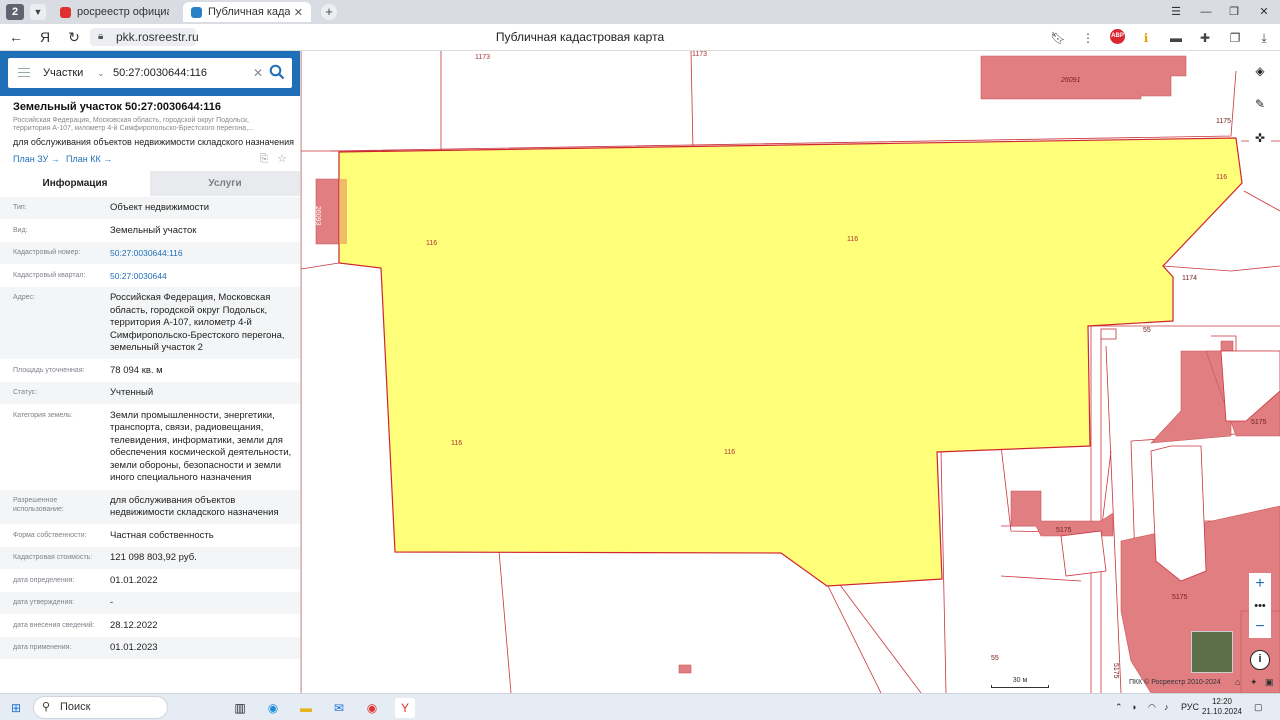 Image resolution: width=1280 pixels, height=720 pixels. What do you see at coordinates (112, 602) in the screenshot?
I see `property-value: -` at bounding box center [112, 602].